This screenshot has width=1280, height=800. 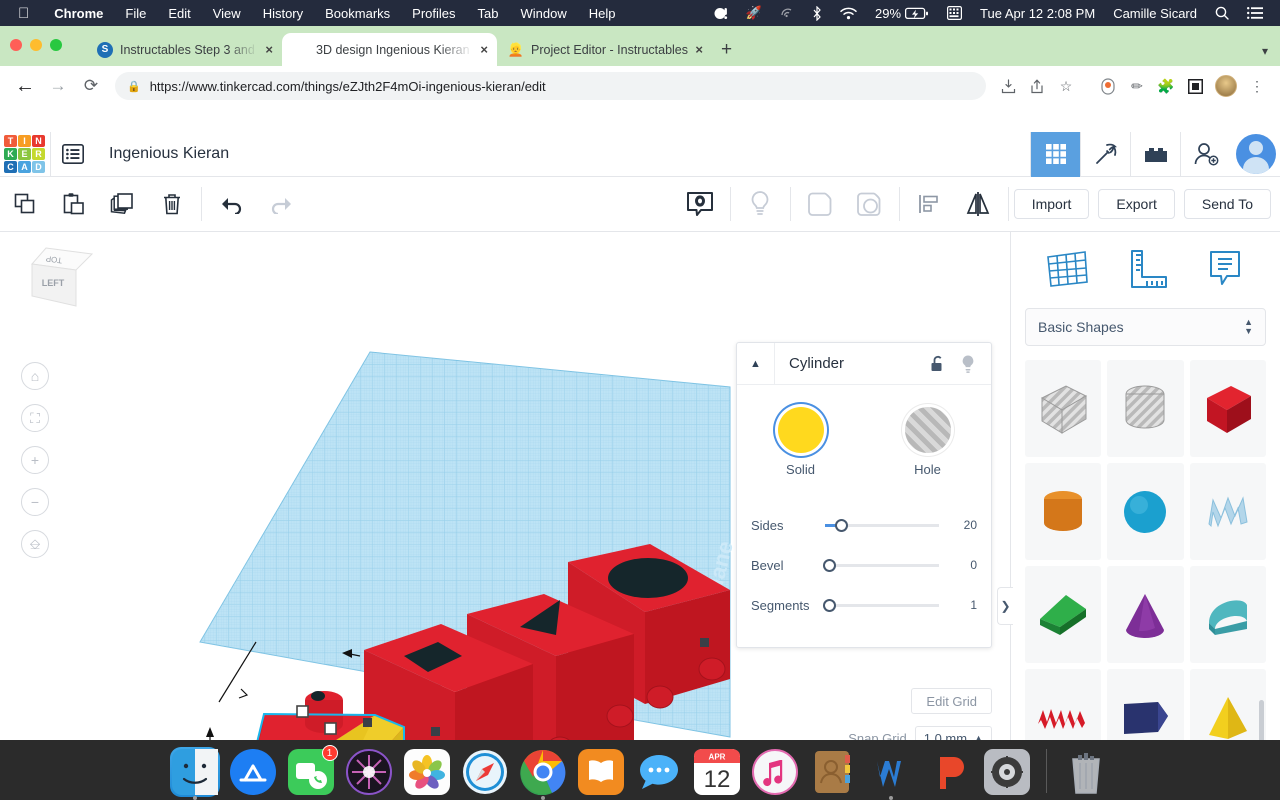 What do you see at coordinates (1037, 86) in the screenshot?
I see `share-icon` at bounding box center [1037, 86].